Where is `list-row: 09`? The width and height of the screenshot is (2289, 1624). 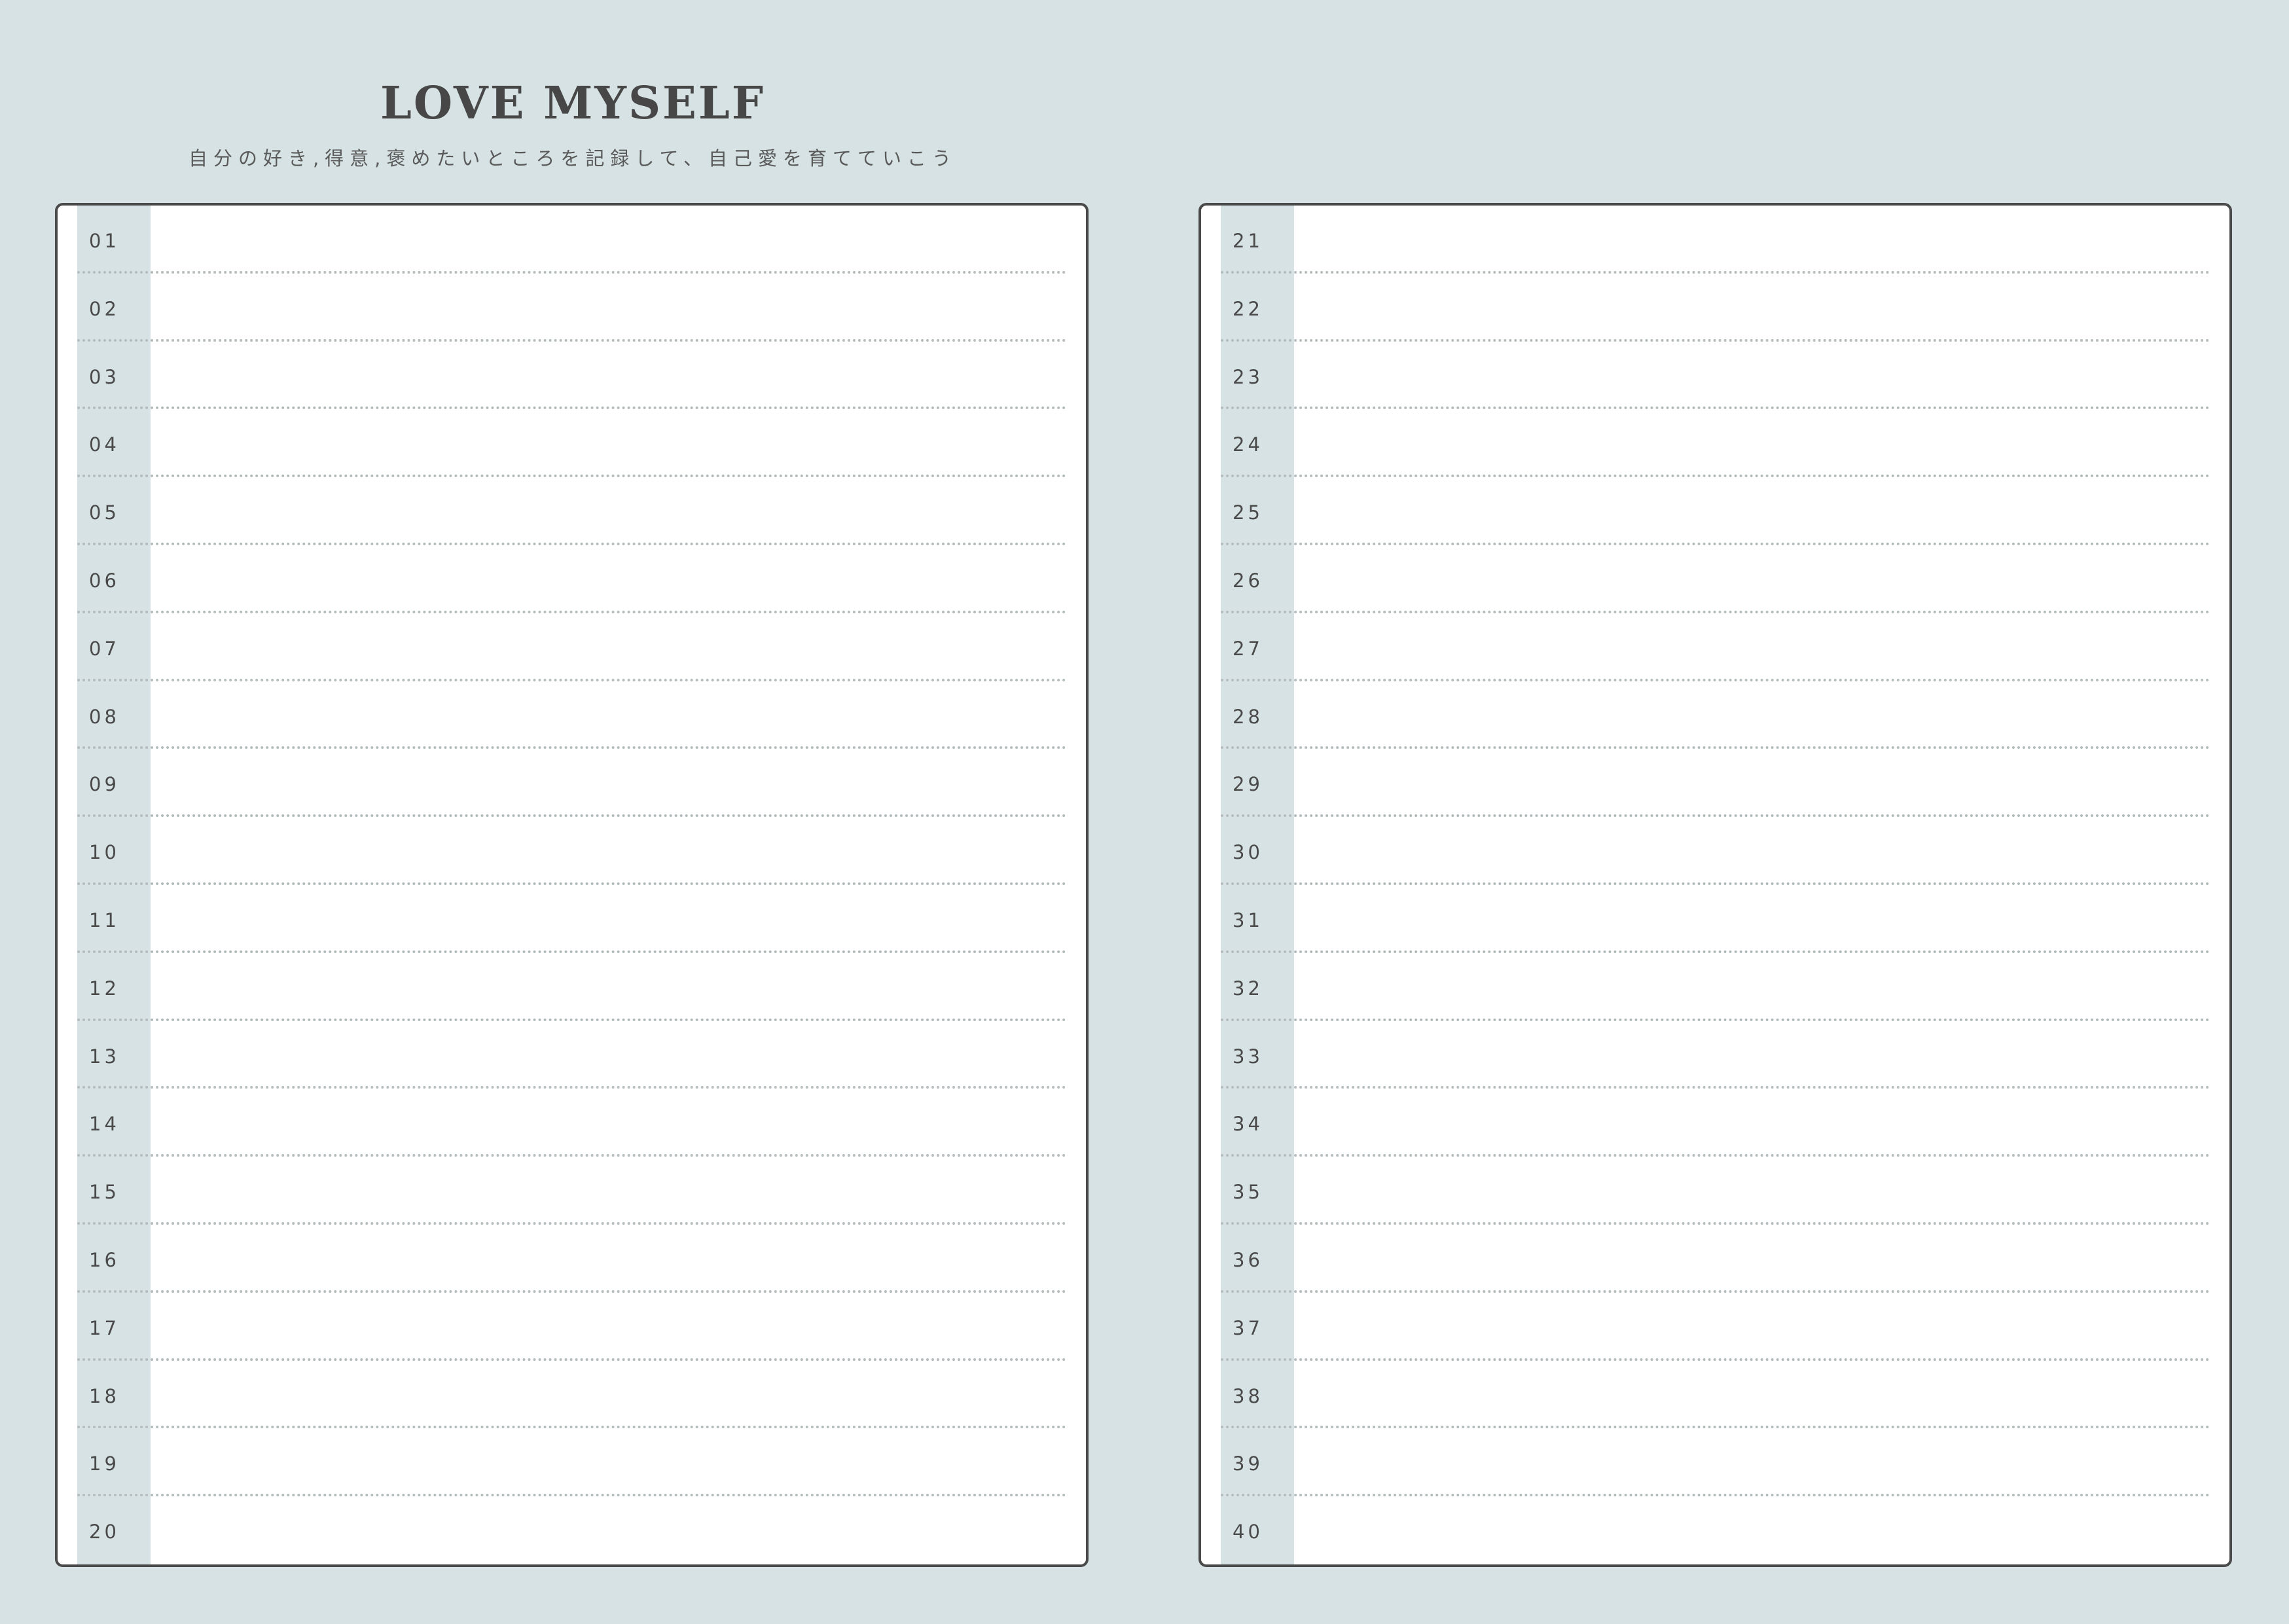 list-row: 09 is located at coordinates (571, 783).